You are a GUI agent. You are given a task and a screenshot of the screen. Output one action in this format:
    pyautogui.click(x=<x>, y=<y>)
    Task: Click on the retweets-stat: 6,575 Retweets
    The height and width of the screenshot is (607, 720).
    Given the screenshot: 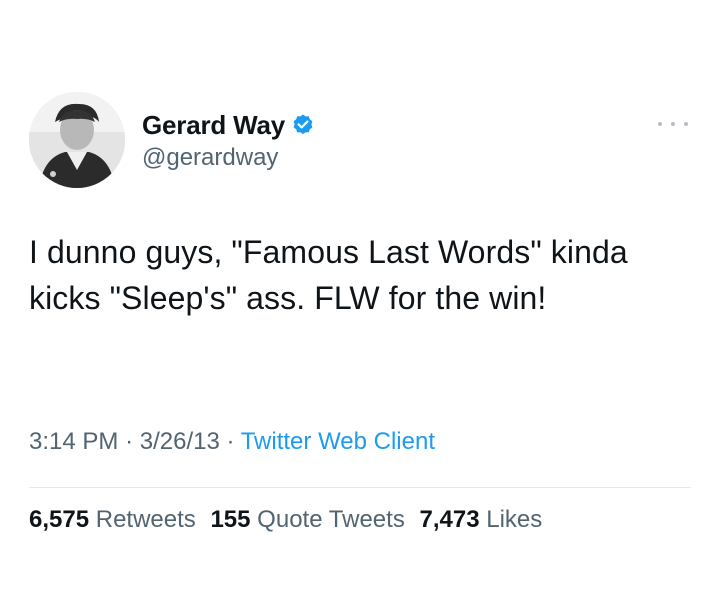 What is the action you would take?
    pyautogui.click(x=112, y=519)
    